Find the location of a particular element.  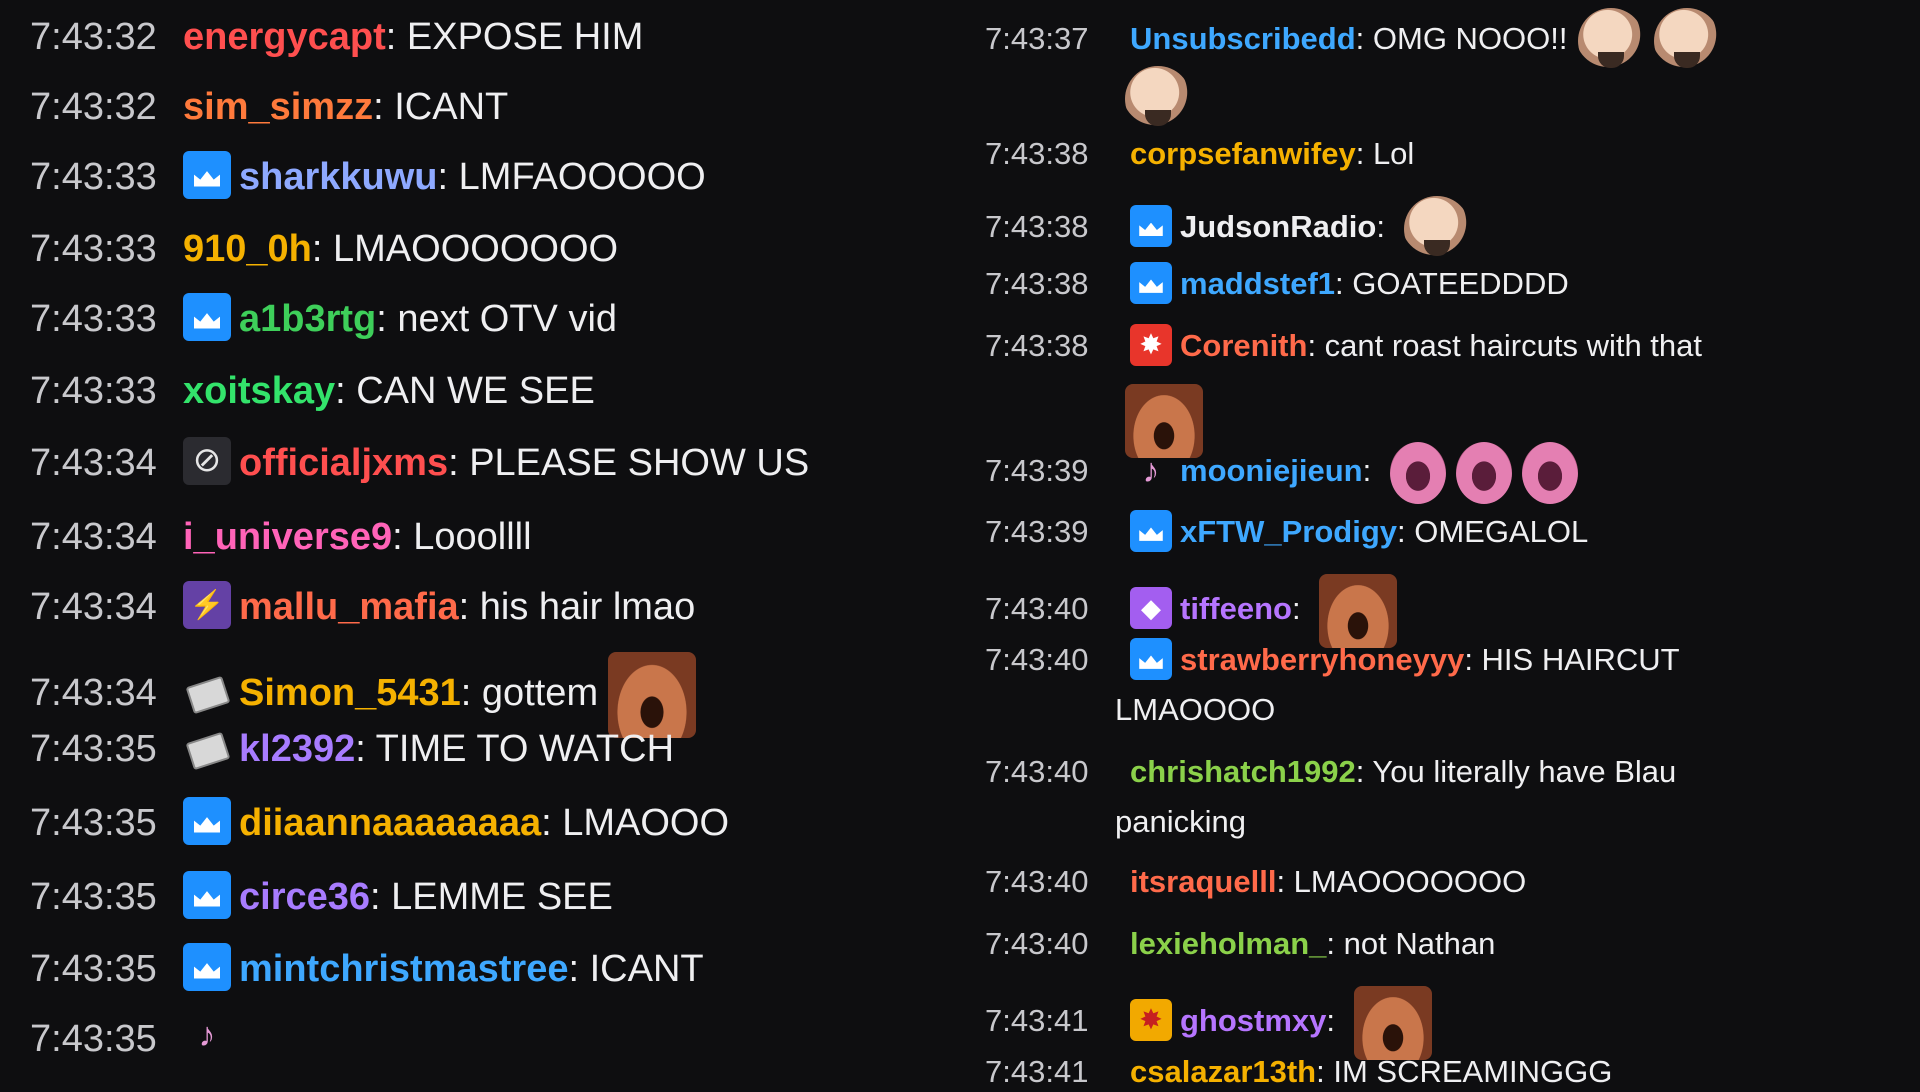

username: strawberryhoneyyy is located at coordinates (1322, 659).